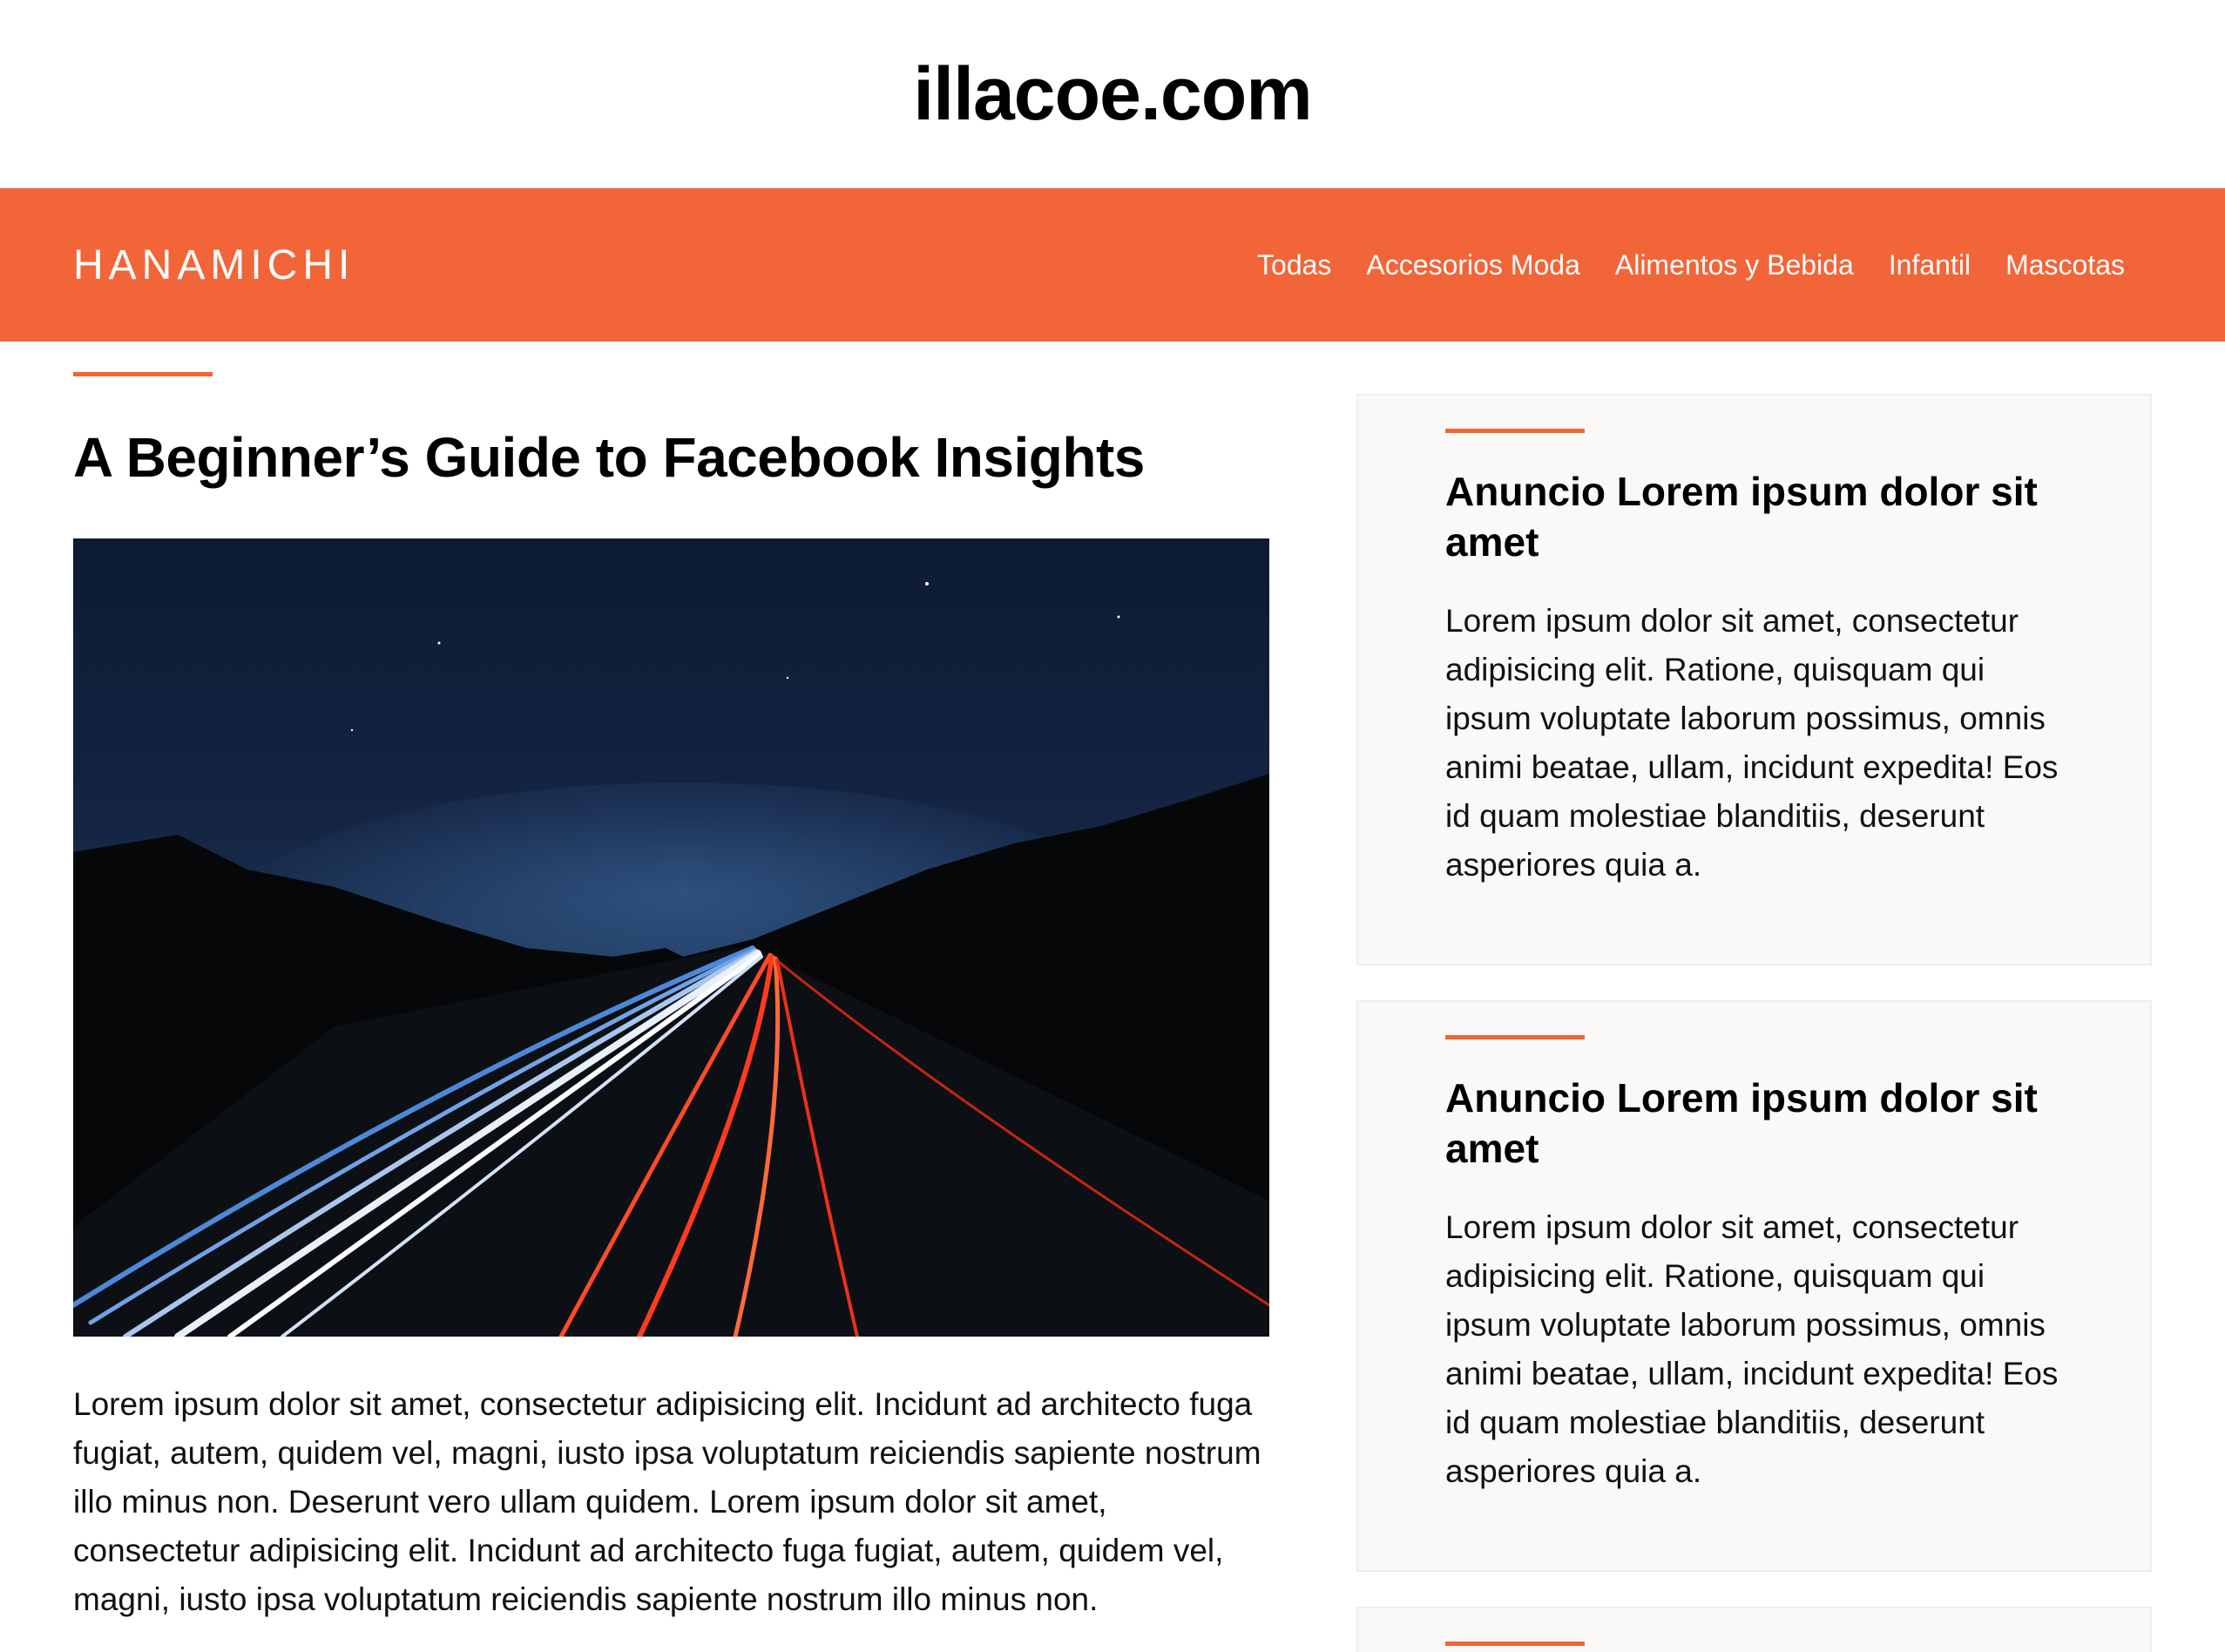 This screenshot has height=1652, width=2225. I want to click on post-title: A Beginner’s Guide to Facebook Insights, so click(671, 457).